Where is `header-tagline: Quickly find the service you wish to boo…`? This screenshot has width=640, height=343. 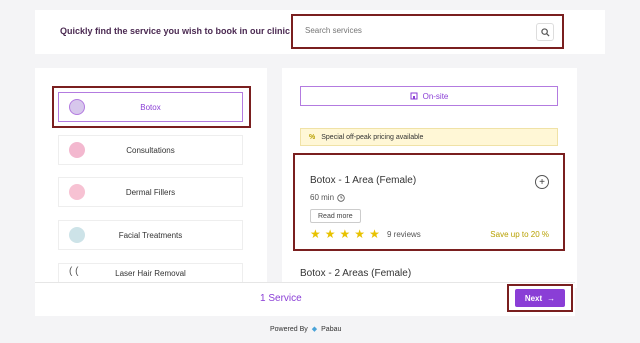 header-tagline: Quickly find the service you wish to boo… is located at coordinates (175, 31).